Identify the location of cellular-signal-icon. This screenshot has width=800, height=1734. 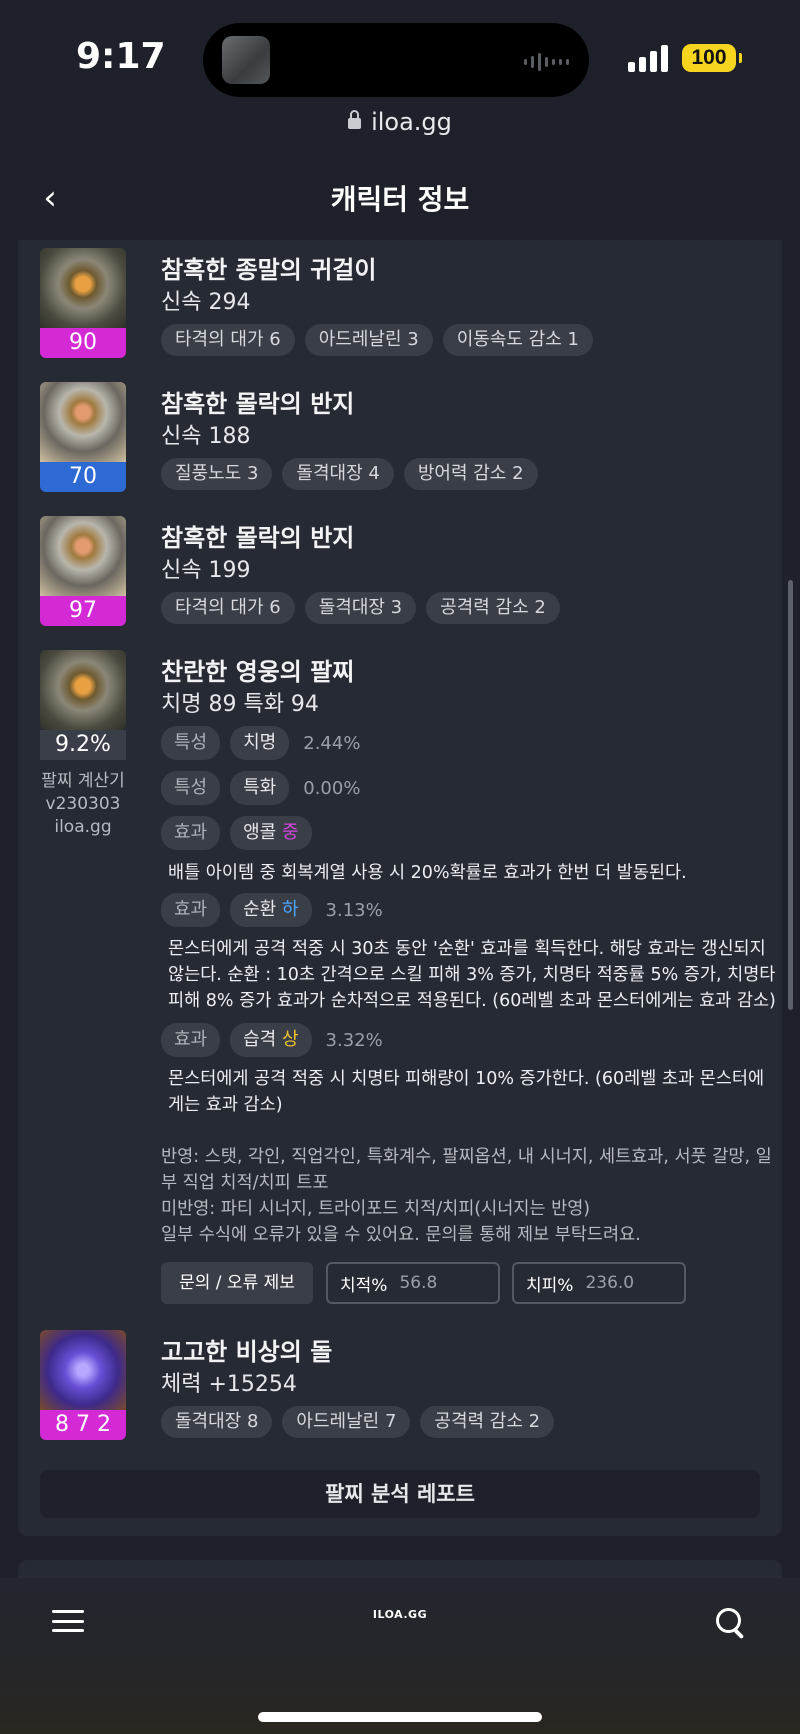
(648, 58).